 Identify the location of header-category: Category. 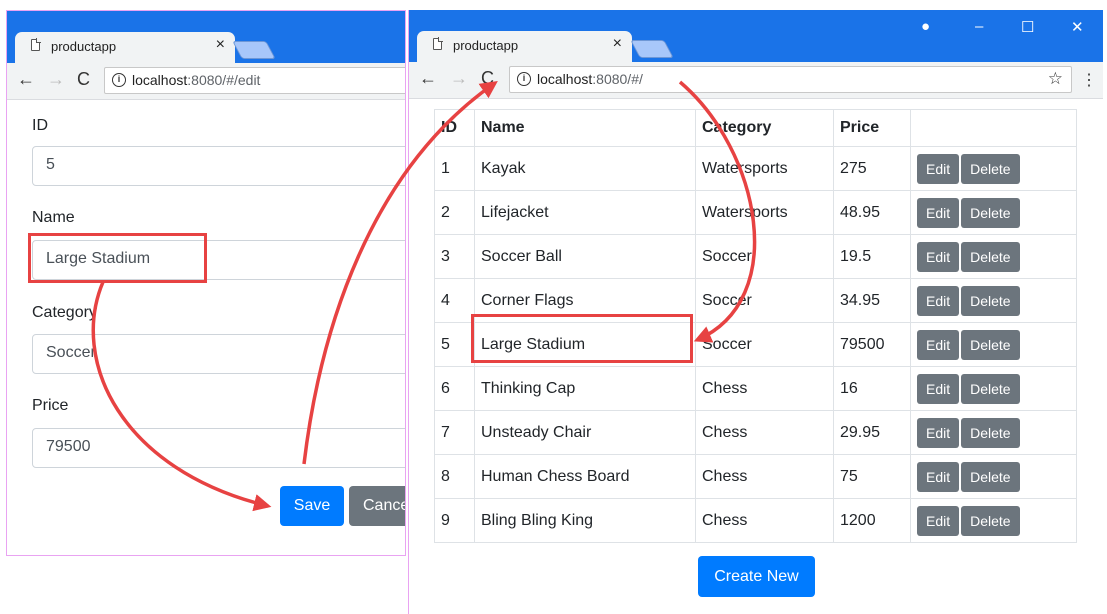
(764, 128).